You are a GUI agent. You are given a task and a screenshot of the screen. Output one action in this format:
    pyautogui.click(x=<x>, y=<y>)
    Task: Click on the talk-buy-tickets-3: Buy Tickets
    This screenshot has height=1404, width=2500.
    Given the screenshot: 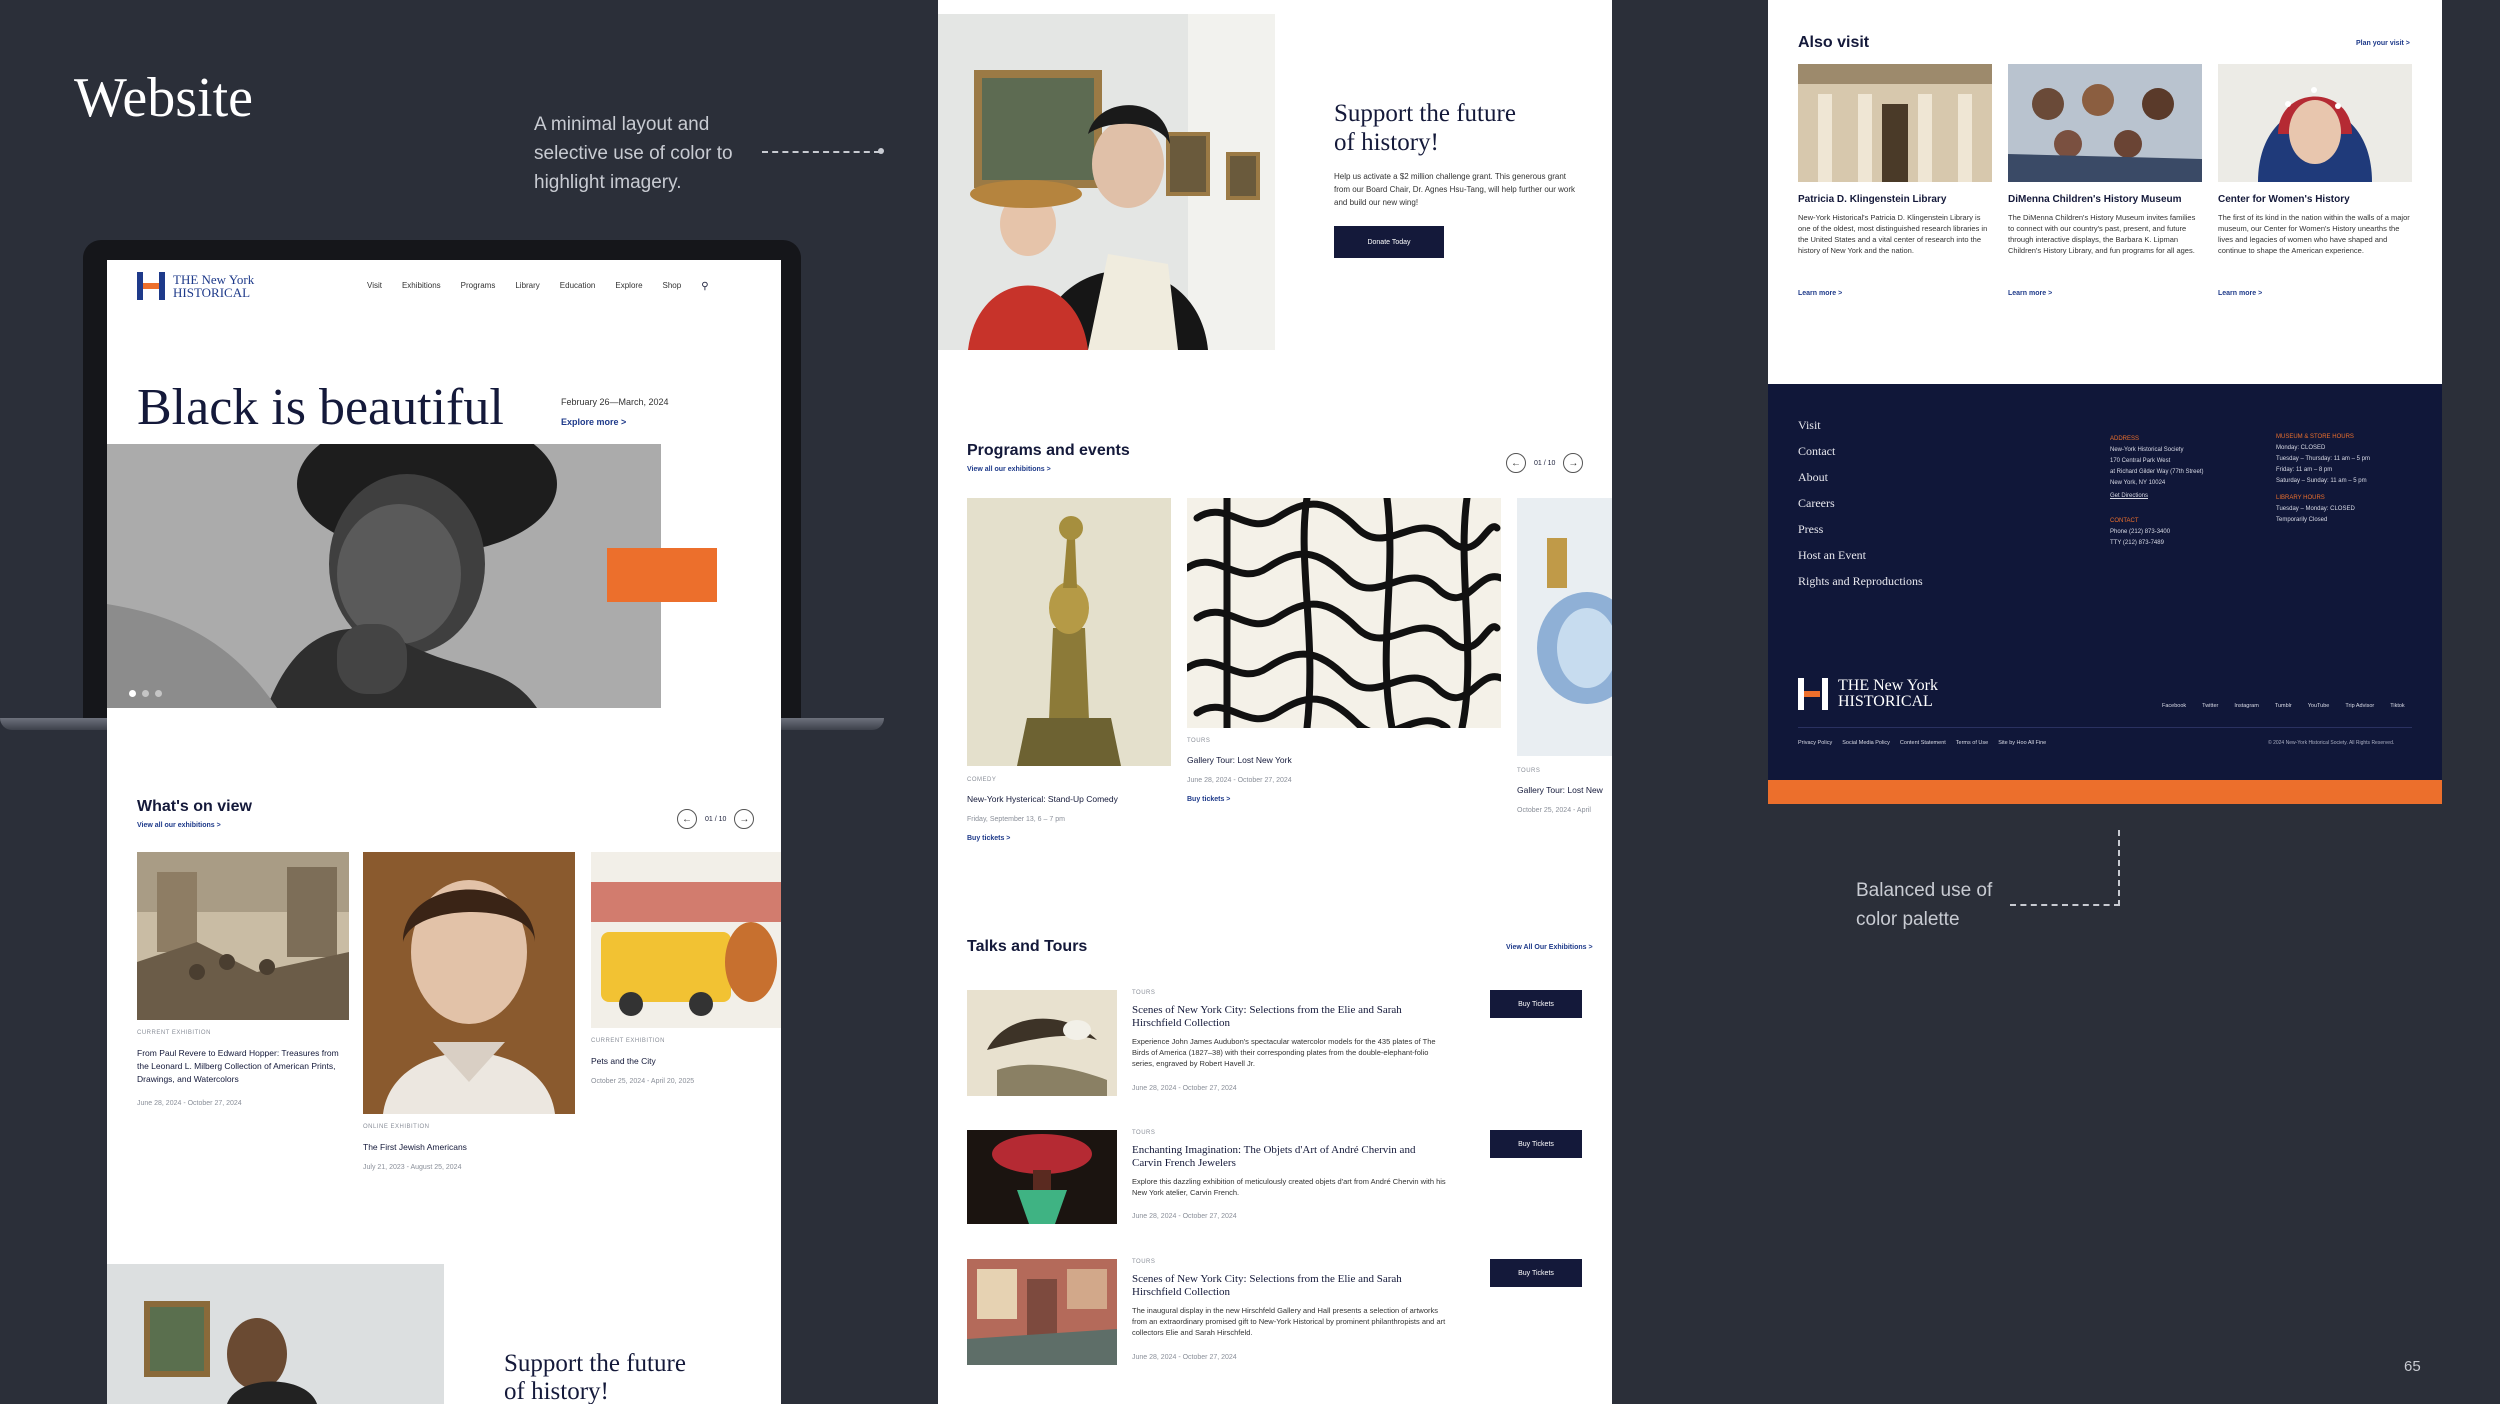 What is the action you would take?
    pyautogui.click(x=1536, y=1273)
    